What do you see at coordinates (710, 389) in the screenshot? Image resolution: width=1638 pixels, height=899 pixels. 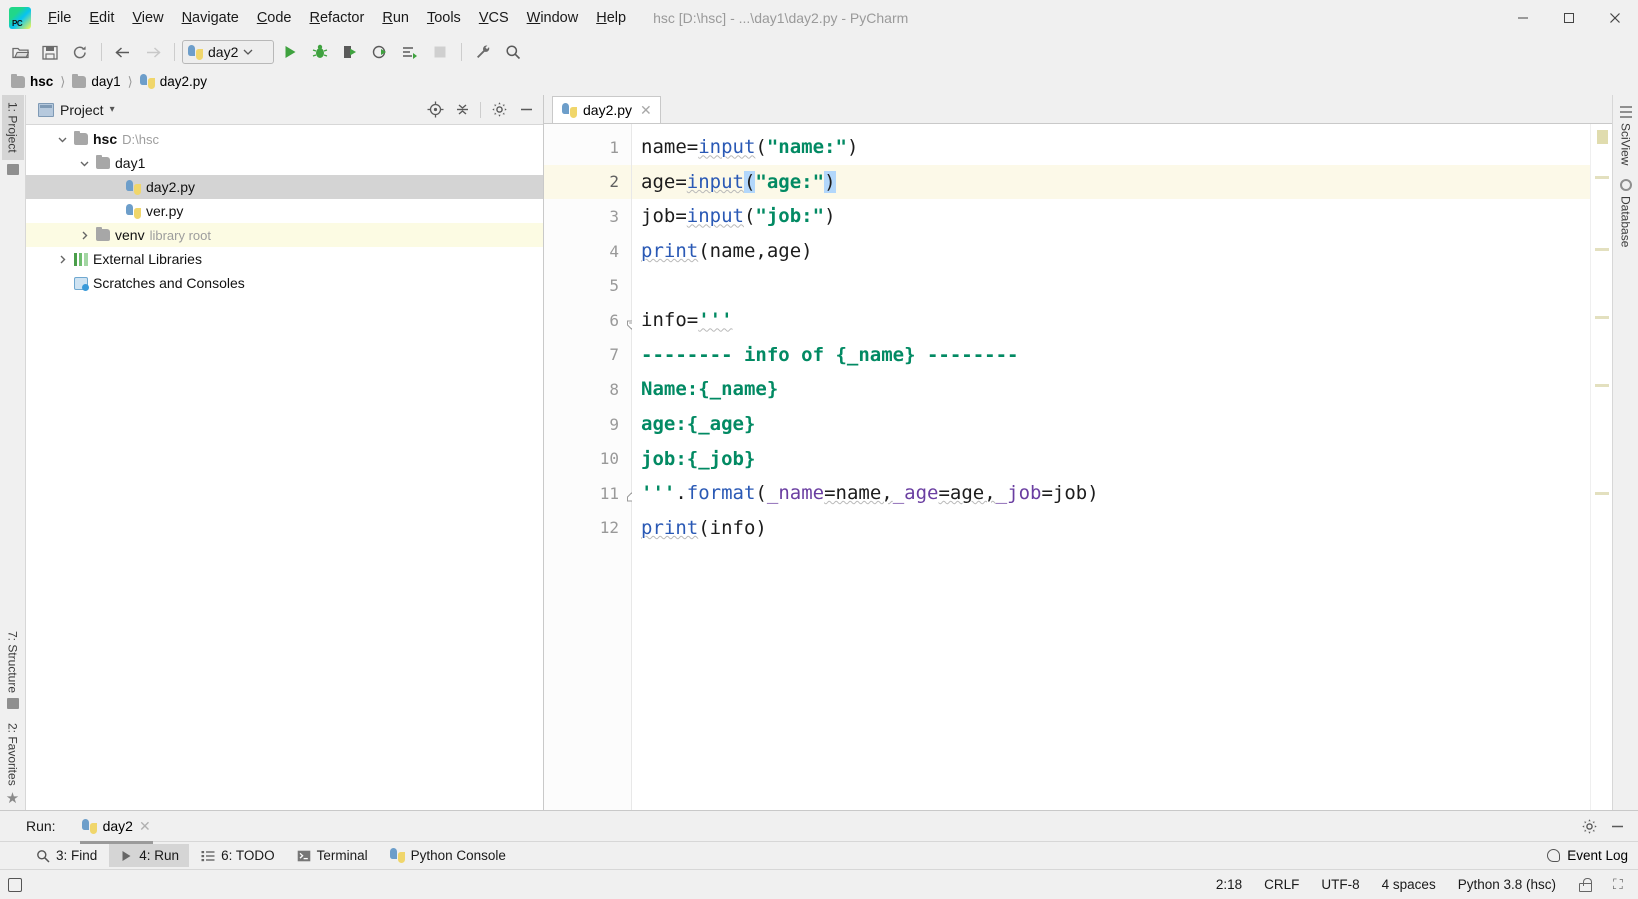 I see `code-token: Name:{_name}` at bounding box center [710, 389].